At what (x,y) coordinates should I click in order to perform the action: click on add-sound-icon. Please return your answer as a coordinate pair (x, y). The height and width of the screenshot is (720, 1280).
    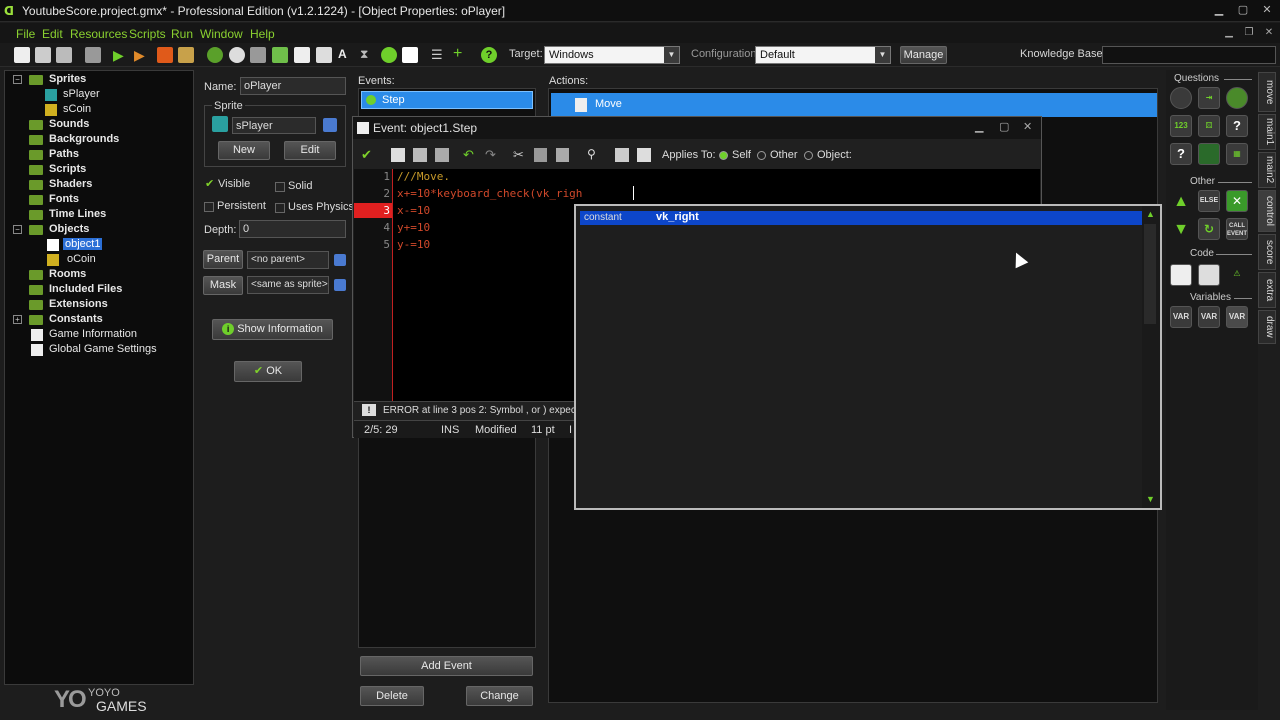
    Looking at the image, I should click on (237, 55).